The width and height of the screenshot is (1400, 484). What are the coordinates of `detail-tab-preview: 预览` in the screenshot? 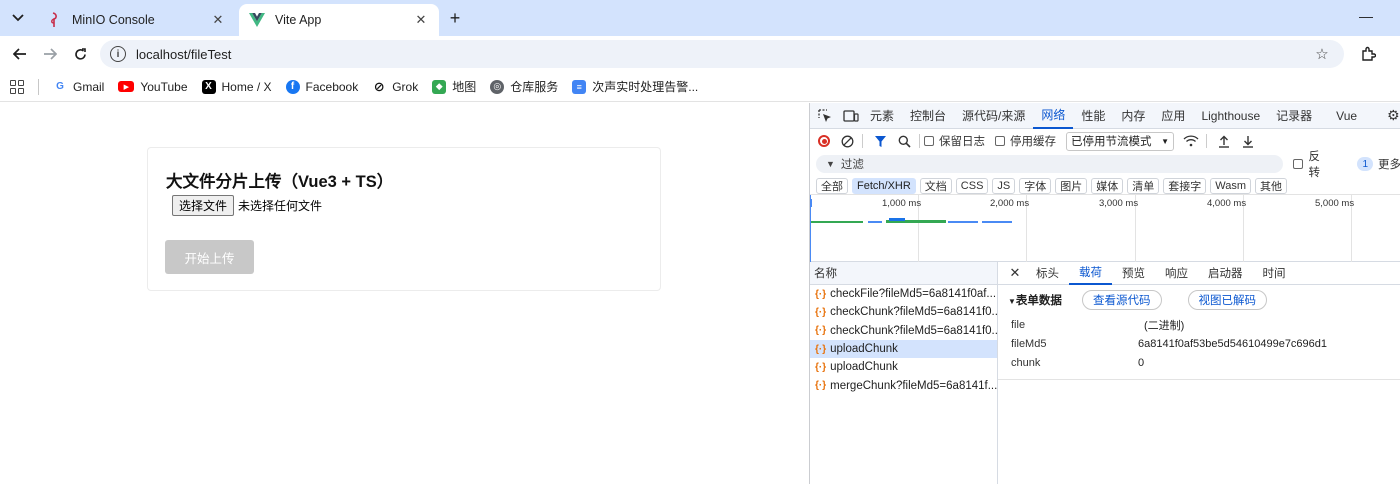 It's located at (1133, 273).